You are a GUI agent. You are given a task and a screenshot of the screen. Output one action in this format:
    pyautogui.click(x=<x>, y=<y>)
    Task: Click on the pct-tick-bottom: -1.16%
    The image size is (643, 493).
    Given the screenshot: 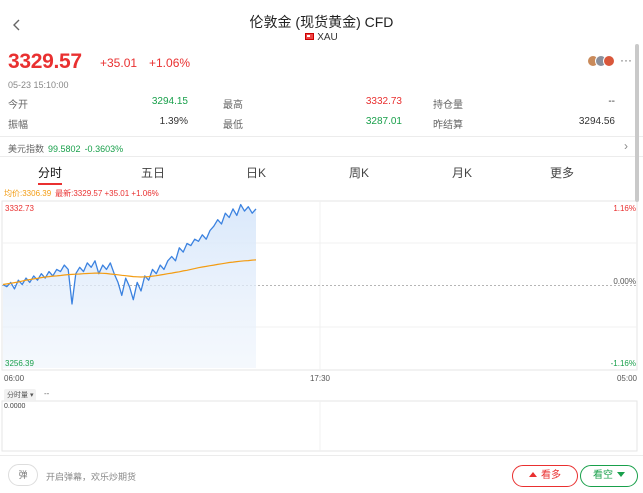 What is the action you would take?
    pyautogui.click(x=623, y=363)
    